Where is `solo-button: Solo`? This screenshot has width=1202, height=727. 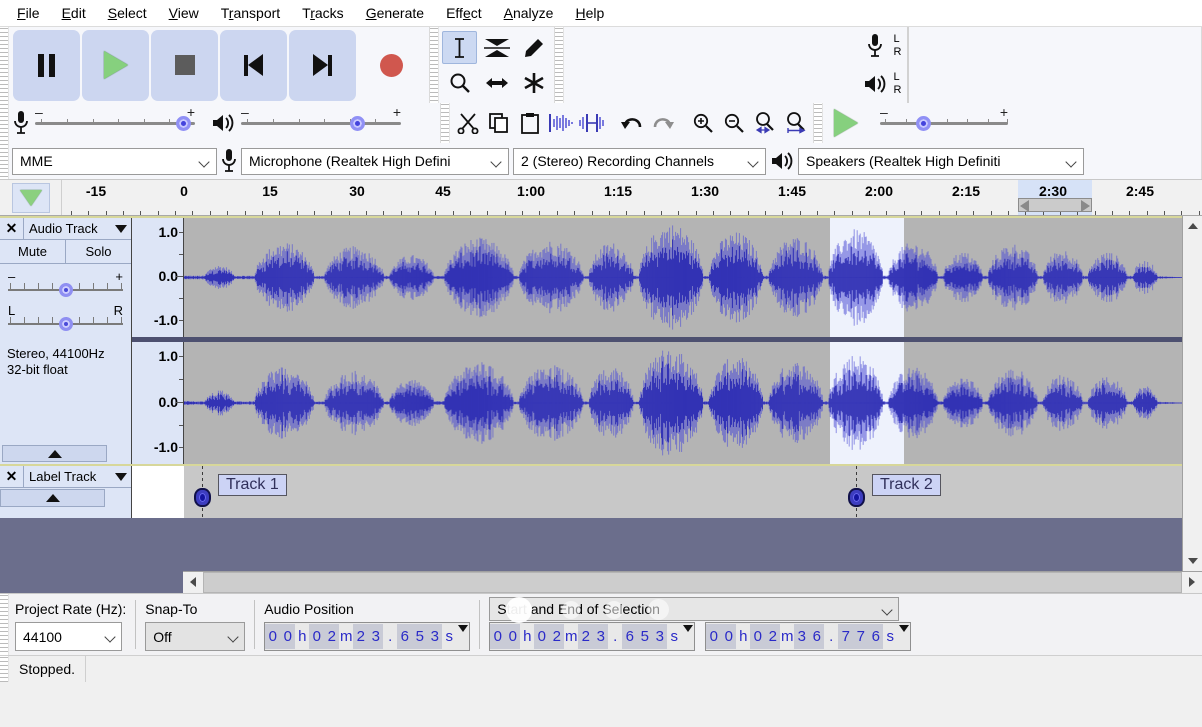
solo-button: Solo is located at coordinates (98, 251).